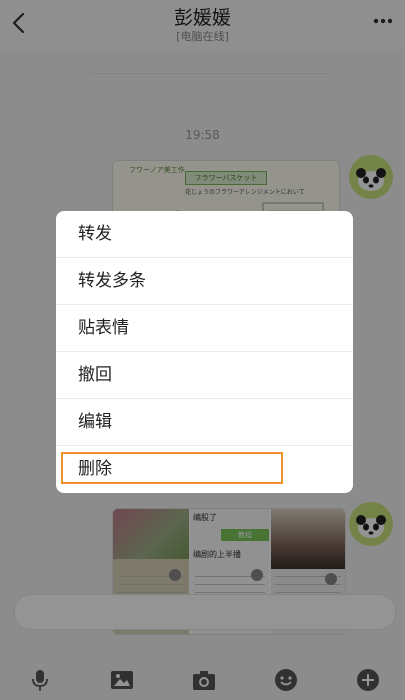 This screenshot has width=405, height=700. What do you see at coordinates (204, 328) in the screenshot?
I see `menu-item-sticker: 贴表情` at bounding box center [204, 328].